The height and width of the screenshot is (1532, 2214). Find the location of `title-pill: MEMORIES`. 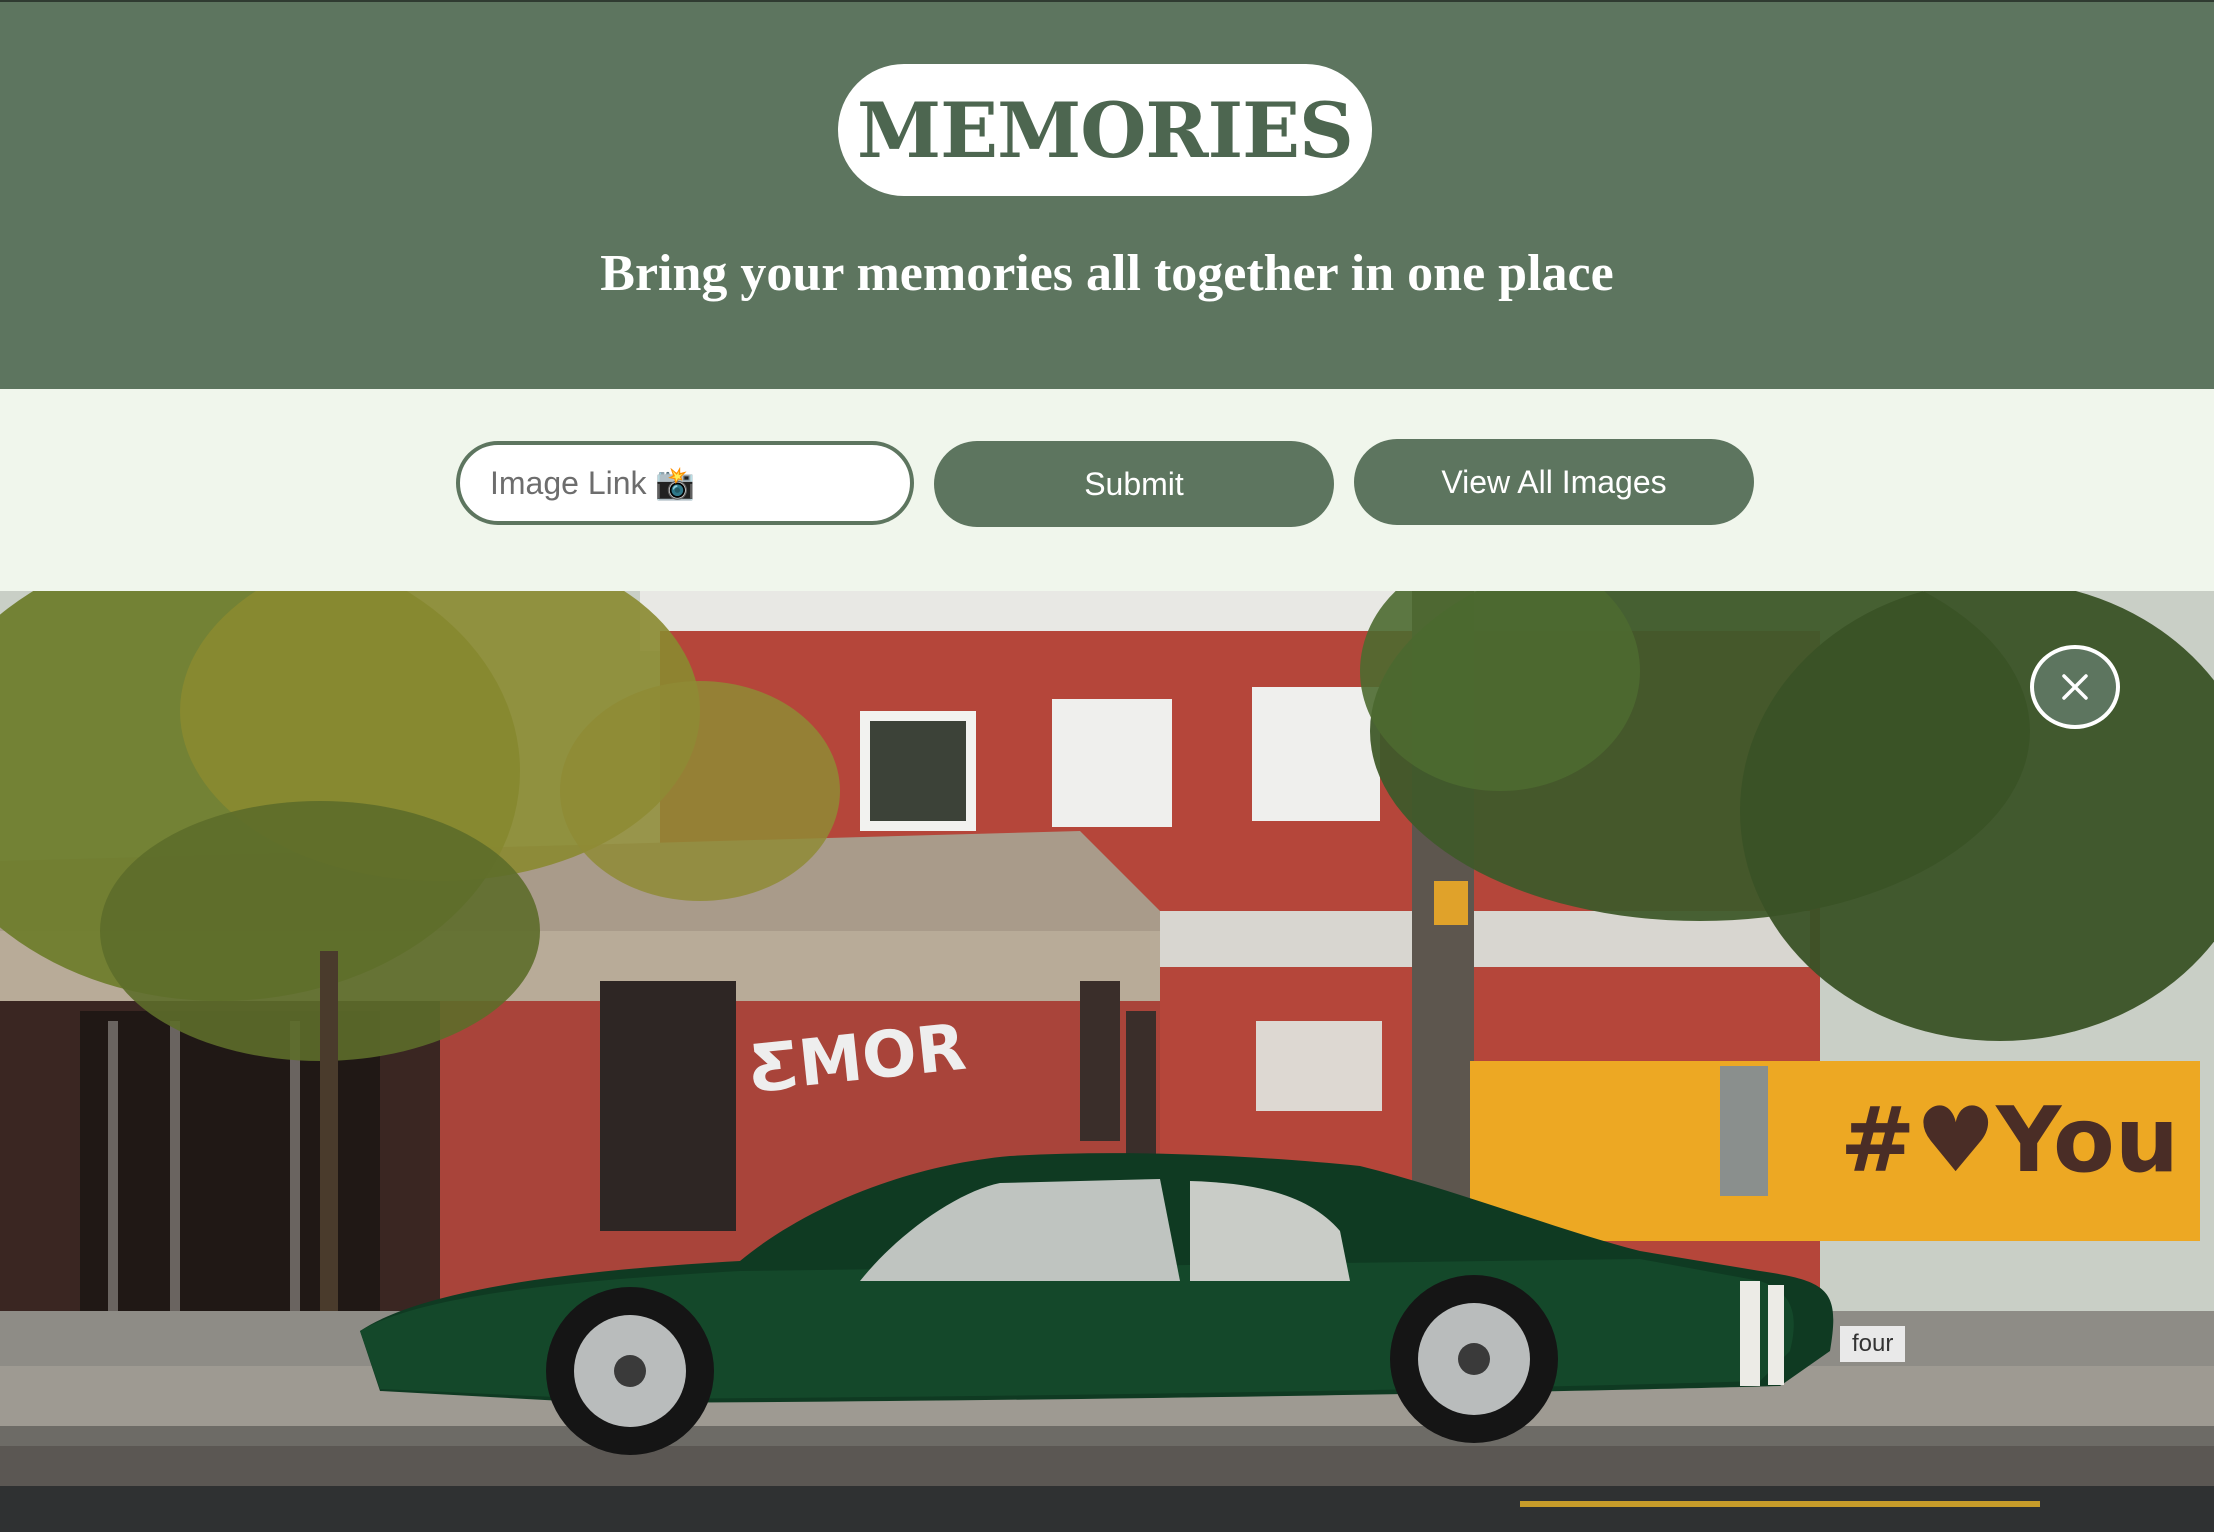

title-pill: MEMORIES is located at coordinates (1105, 130).